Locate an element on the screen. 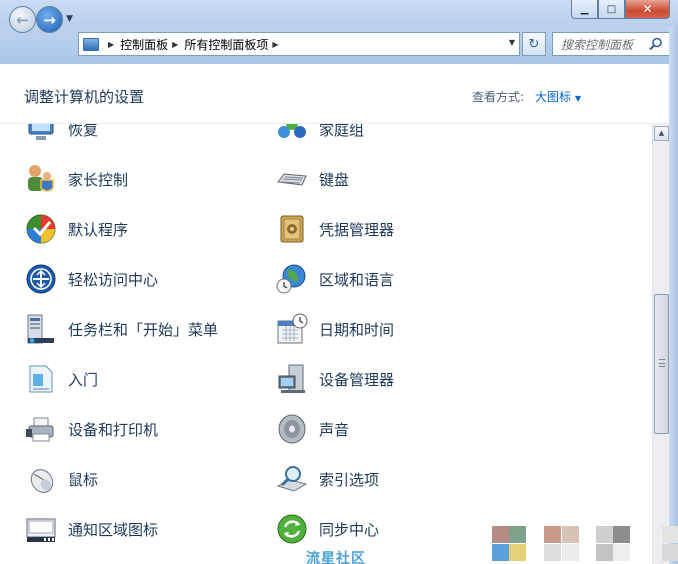 The image size is (678, 564). default-programs-icon is located at coordinates (41, 229).